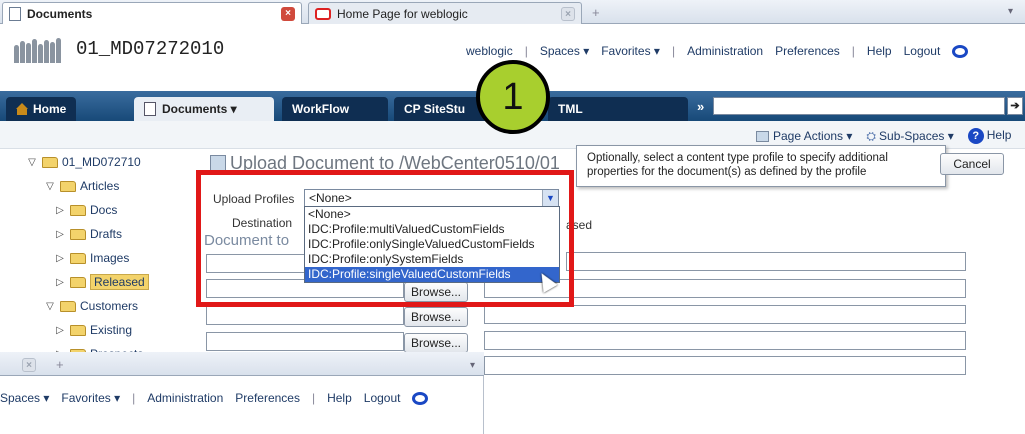 The width and height of the screenshot is (1025, 434). I want to click on tab-cp-sitestudio: CP SiteStu, so click(439, 109).